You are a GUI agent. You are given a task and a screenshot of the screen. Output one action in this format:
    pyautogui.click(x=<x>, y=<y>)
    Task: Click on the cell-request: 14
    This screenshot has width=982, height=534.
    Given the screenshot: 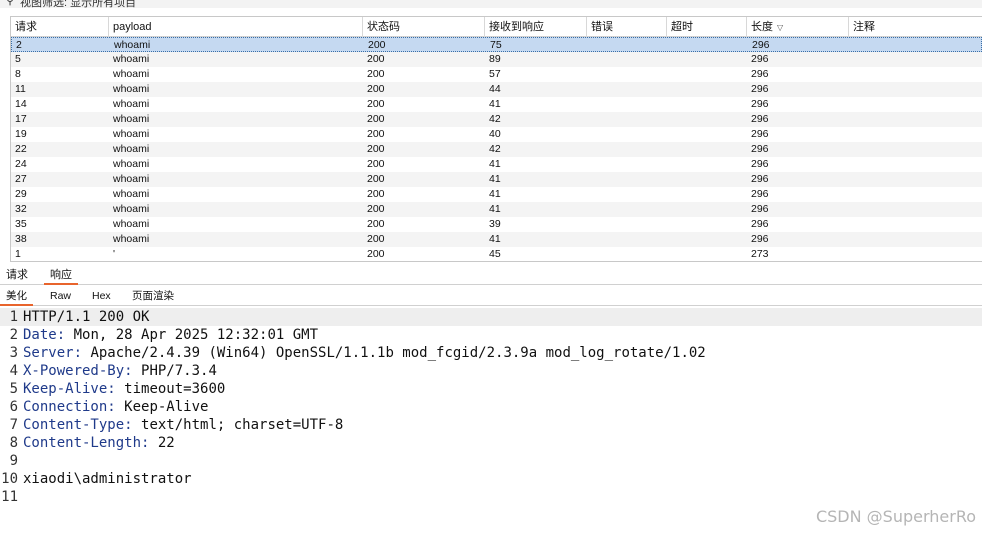 What is the action you would take?
    pyautogui.click(x=21, y=104)
    